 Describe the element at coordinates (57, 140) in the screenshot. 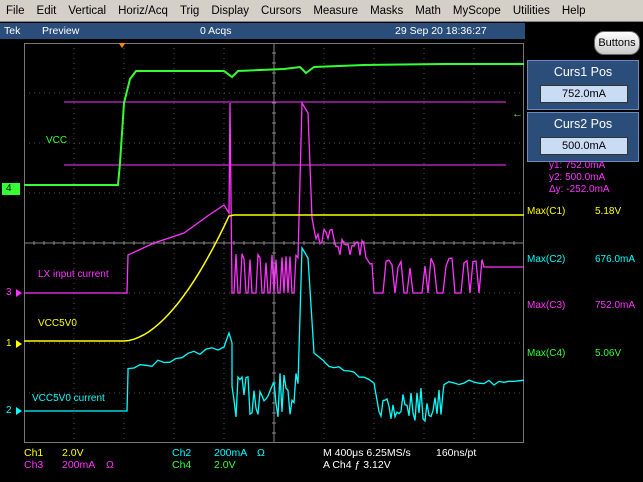

I see `vcc-label: VCC` at that location.